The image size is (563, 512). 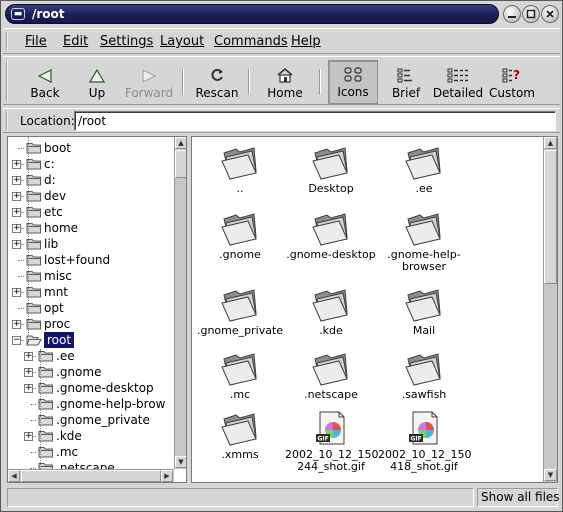 I want to click on folder-item: .gnome-help- browser, so click(x=424, y=241).